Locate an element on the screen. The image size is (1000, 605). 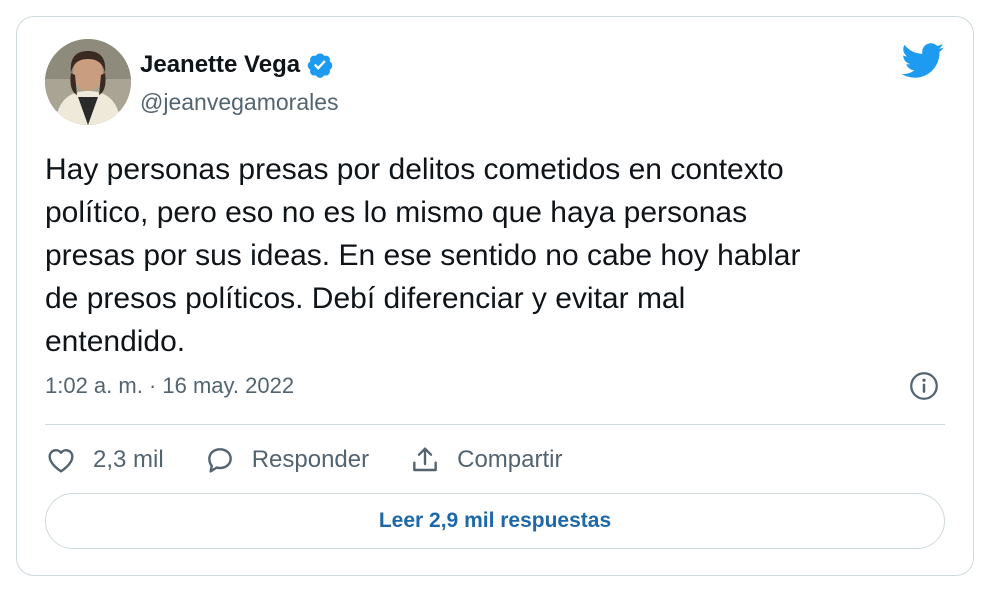
action-bar: 2,3 mil Responder Compartir is located at coordinates (323, 460).